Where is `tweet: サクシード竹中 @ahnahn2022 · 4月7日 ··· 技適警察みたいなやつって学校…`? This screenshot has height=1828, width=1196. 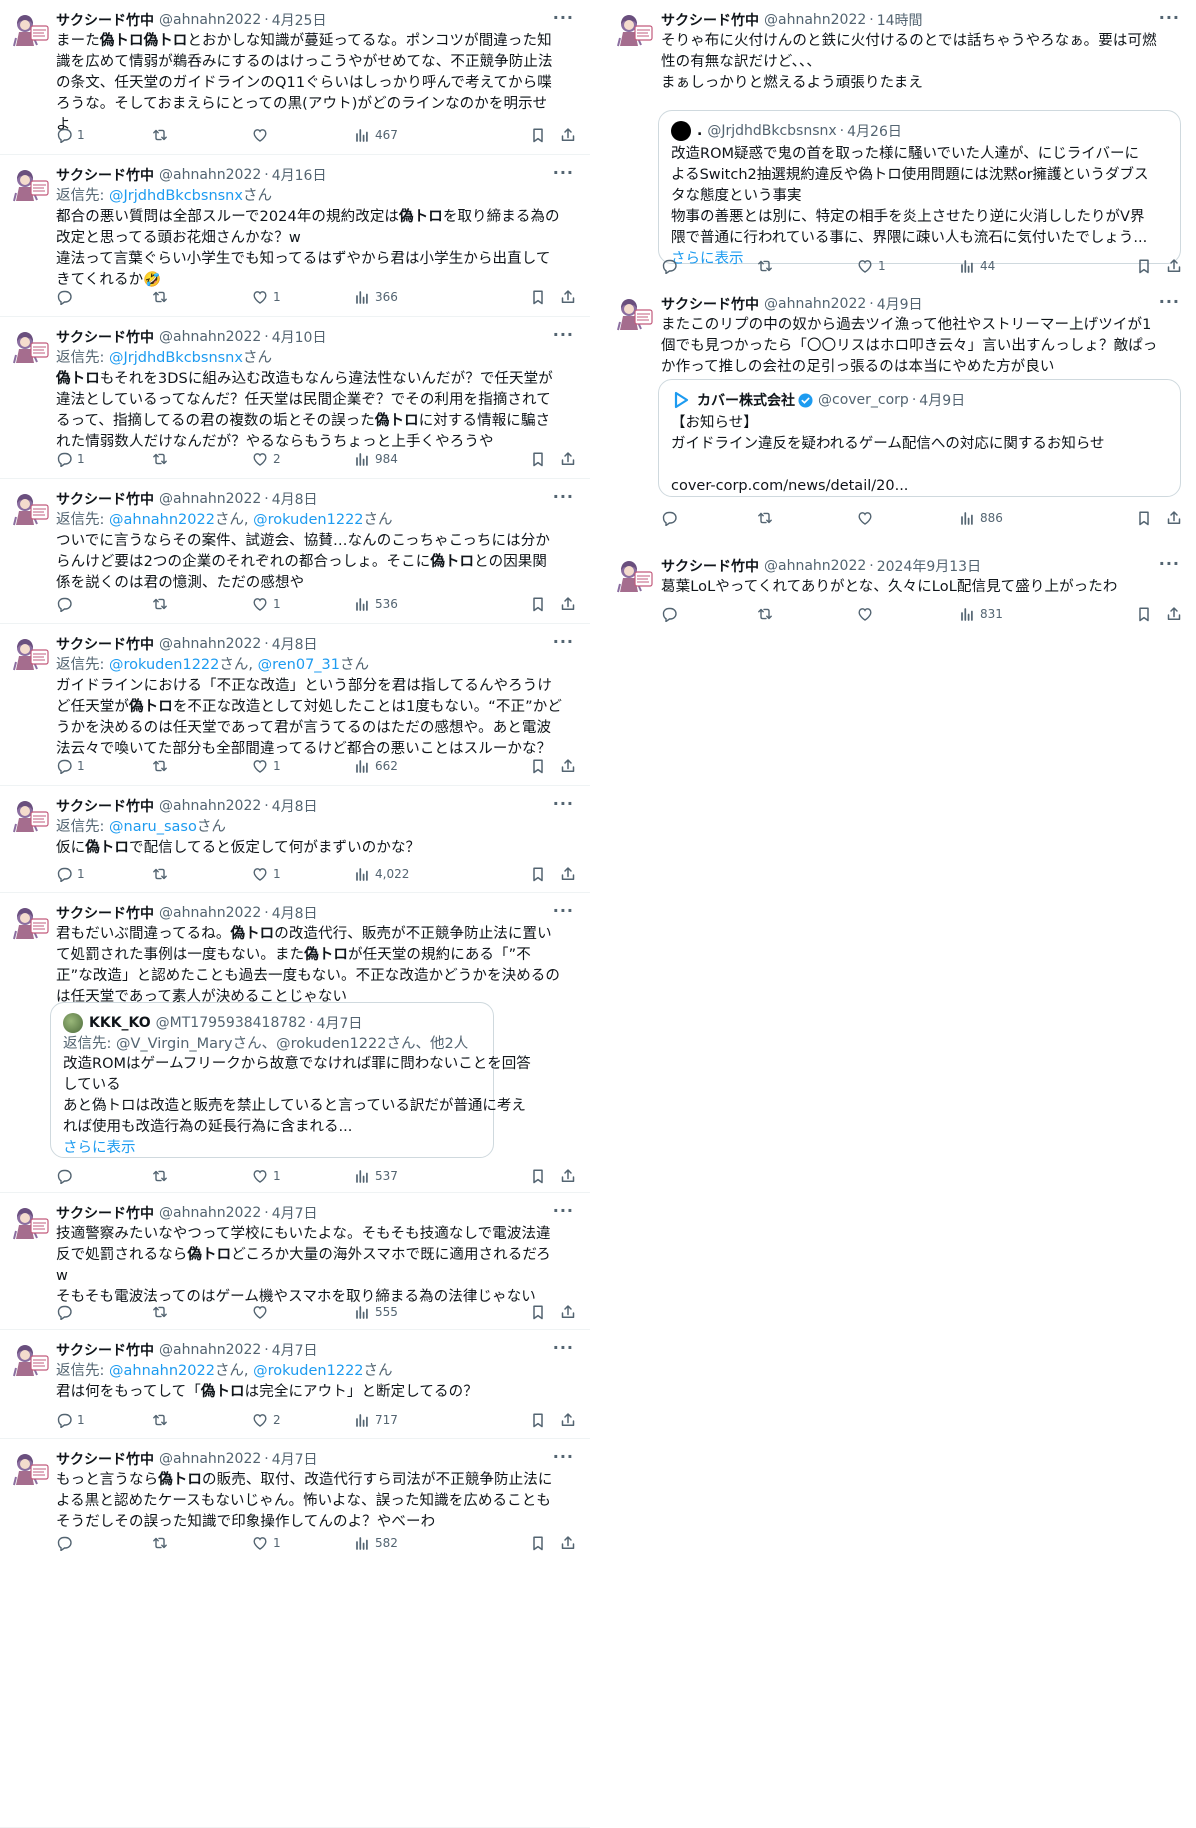
tweet: サクシード竹中 @ahnahn2022 · 4月7日 ··· 技適警察みたいなやつって学校… is located at coordinates (295, 1261).